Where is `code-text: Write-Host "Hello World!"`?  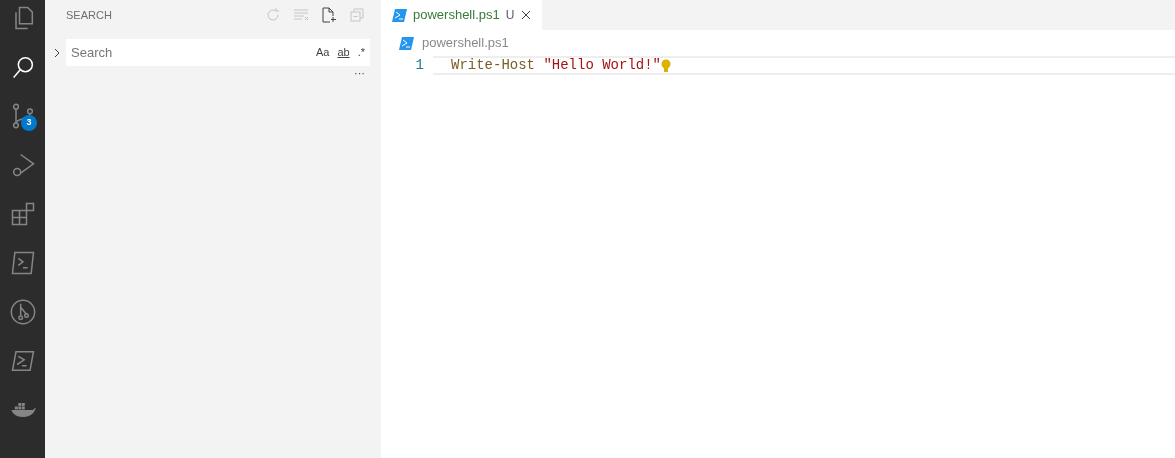 code-text: Write-Host "Hello World!" is located at coordinates (556, 65).